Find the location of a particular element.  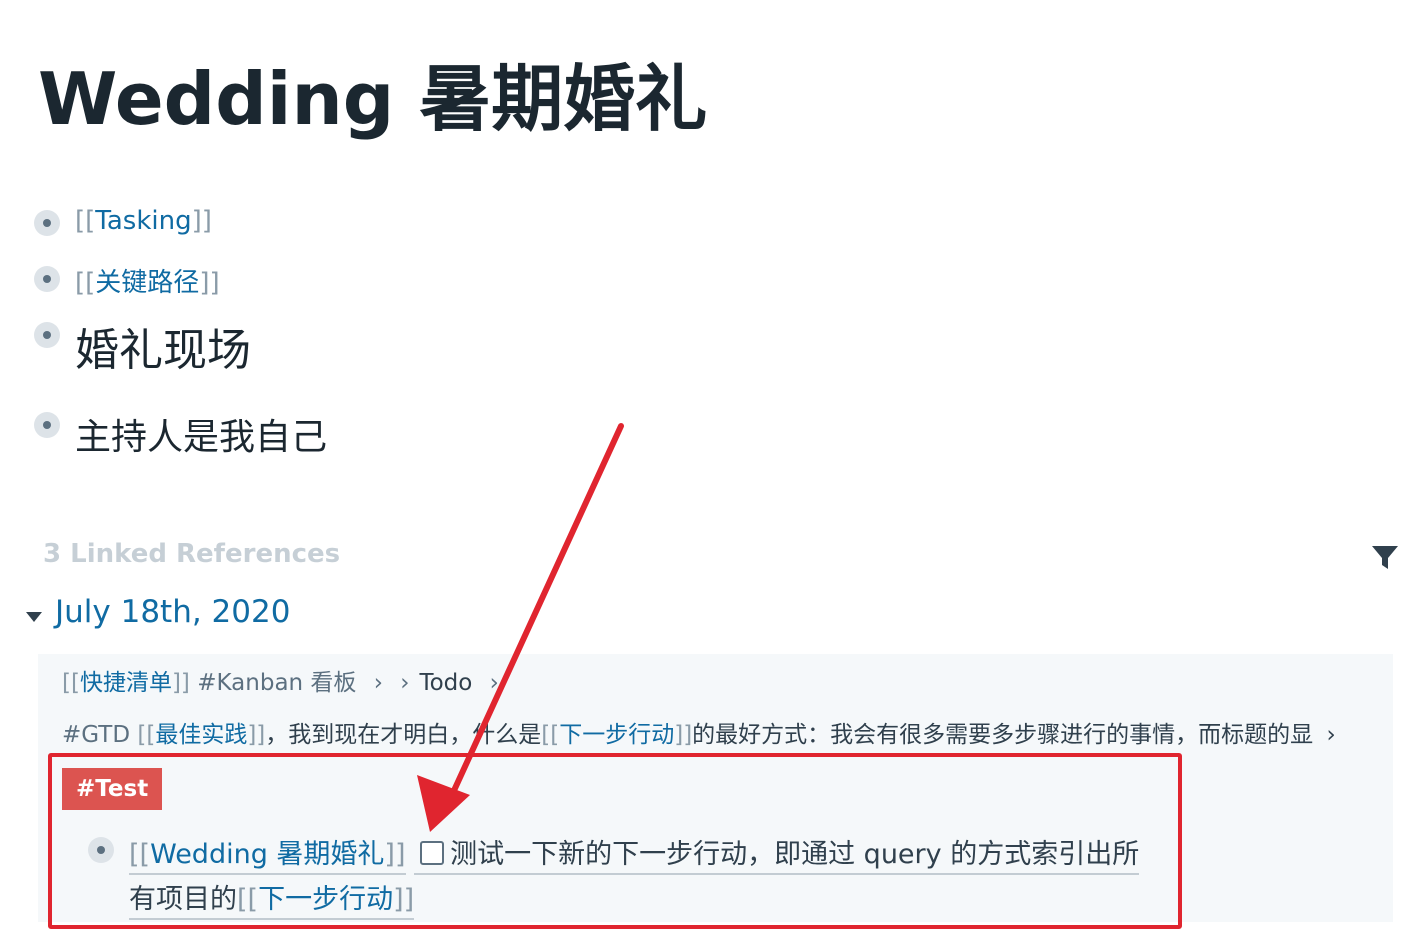

block-critical-path: [[关键路径]] is located at coordinates (147, 280).